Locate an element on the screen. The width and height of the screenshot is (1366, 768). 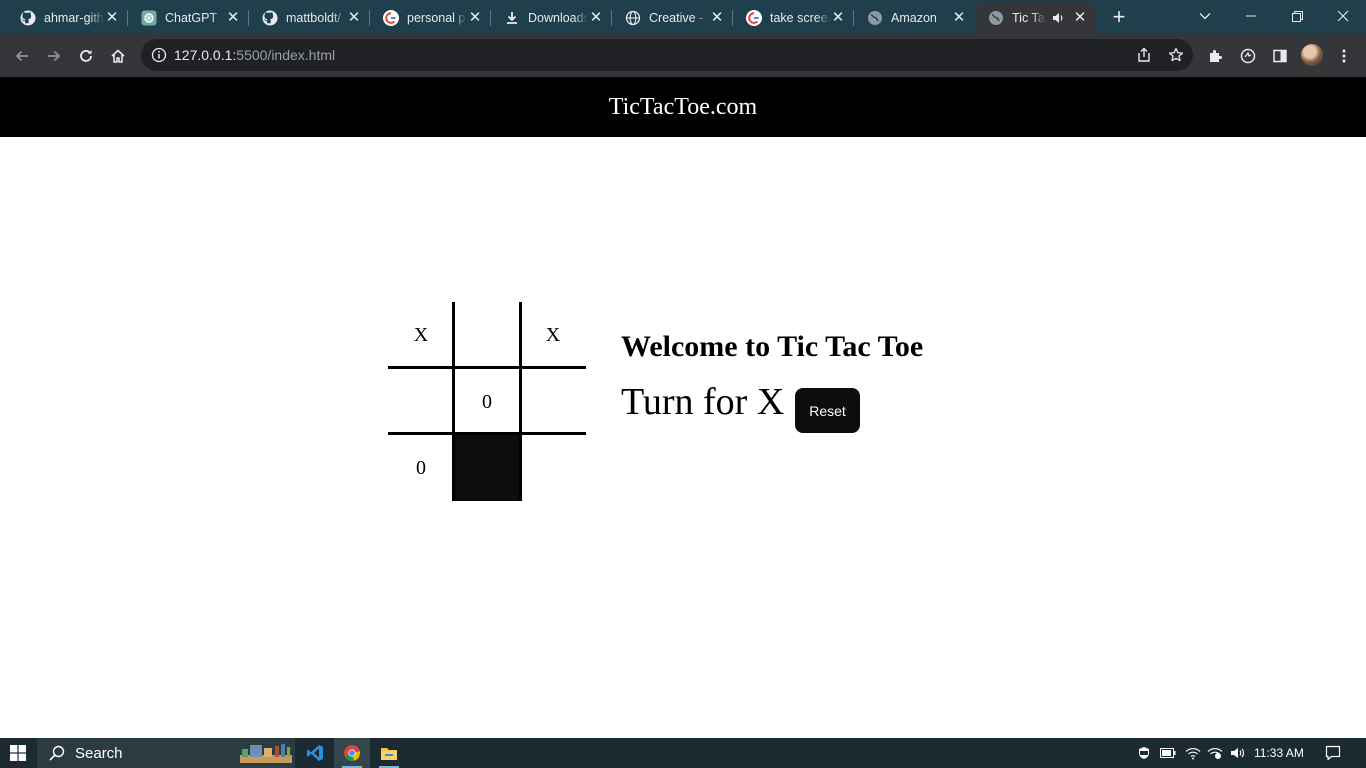
search-icon is located at coordinates (57, 753).